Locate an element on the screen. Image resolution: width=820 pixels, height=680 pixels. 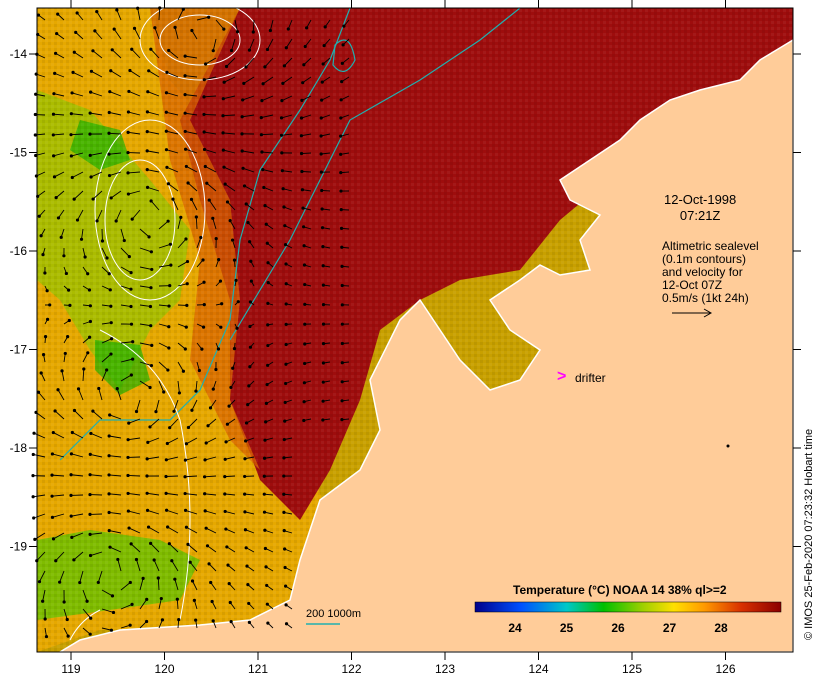
drifter-marker-icon: > is located at coordinates (562, 376).